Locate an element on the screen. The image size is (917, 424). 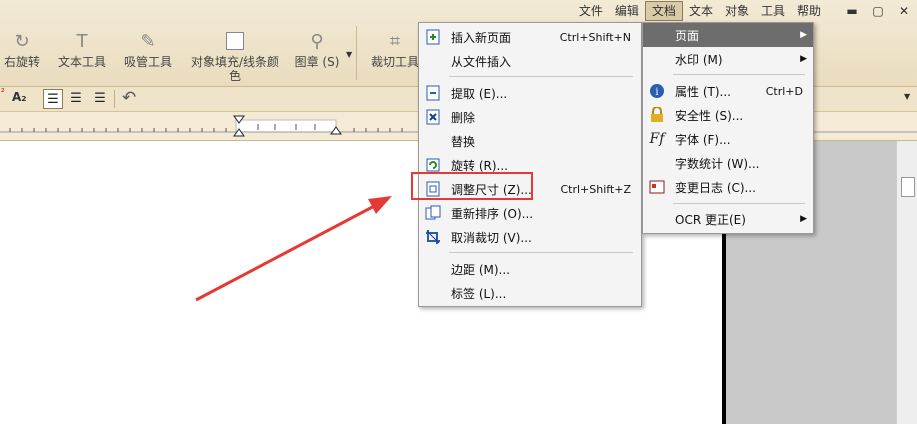
svg-text: i is located at coordinates (656, 92).